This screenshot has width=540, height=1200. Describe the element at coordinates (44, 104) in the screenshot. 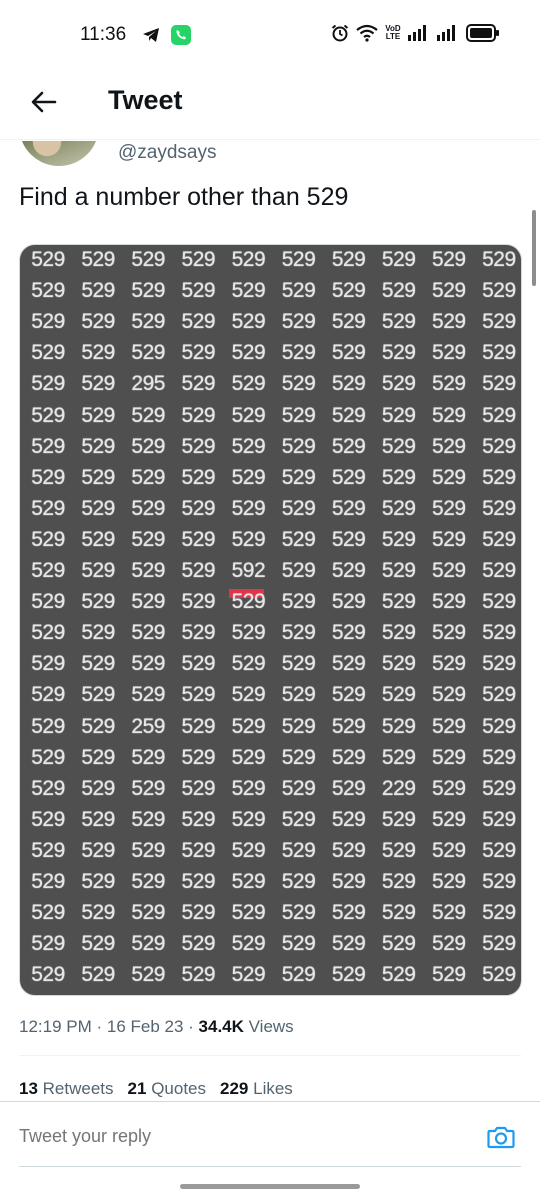

I see `back-button` at that location.